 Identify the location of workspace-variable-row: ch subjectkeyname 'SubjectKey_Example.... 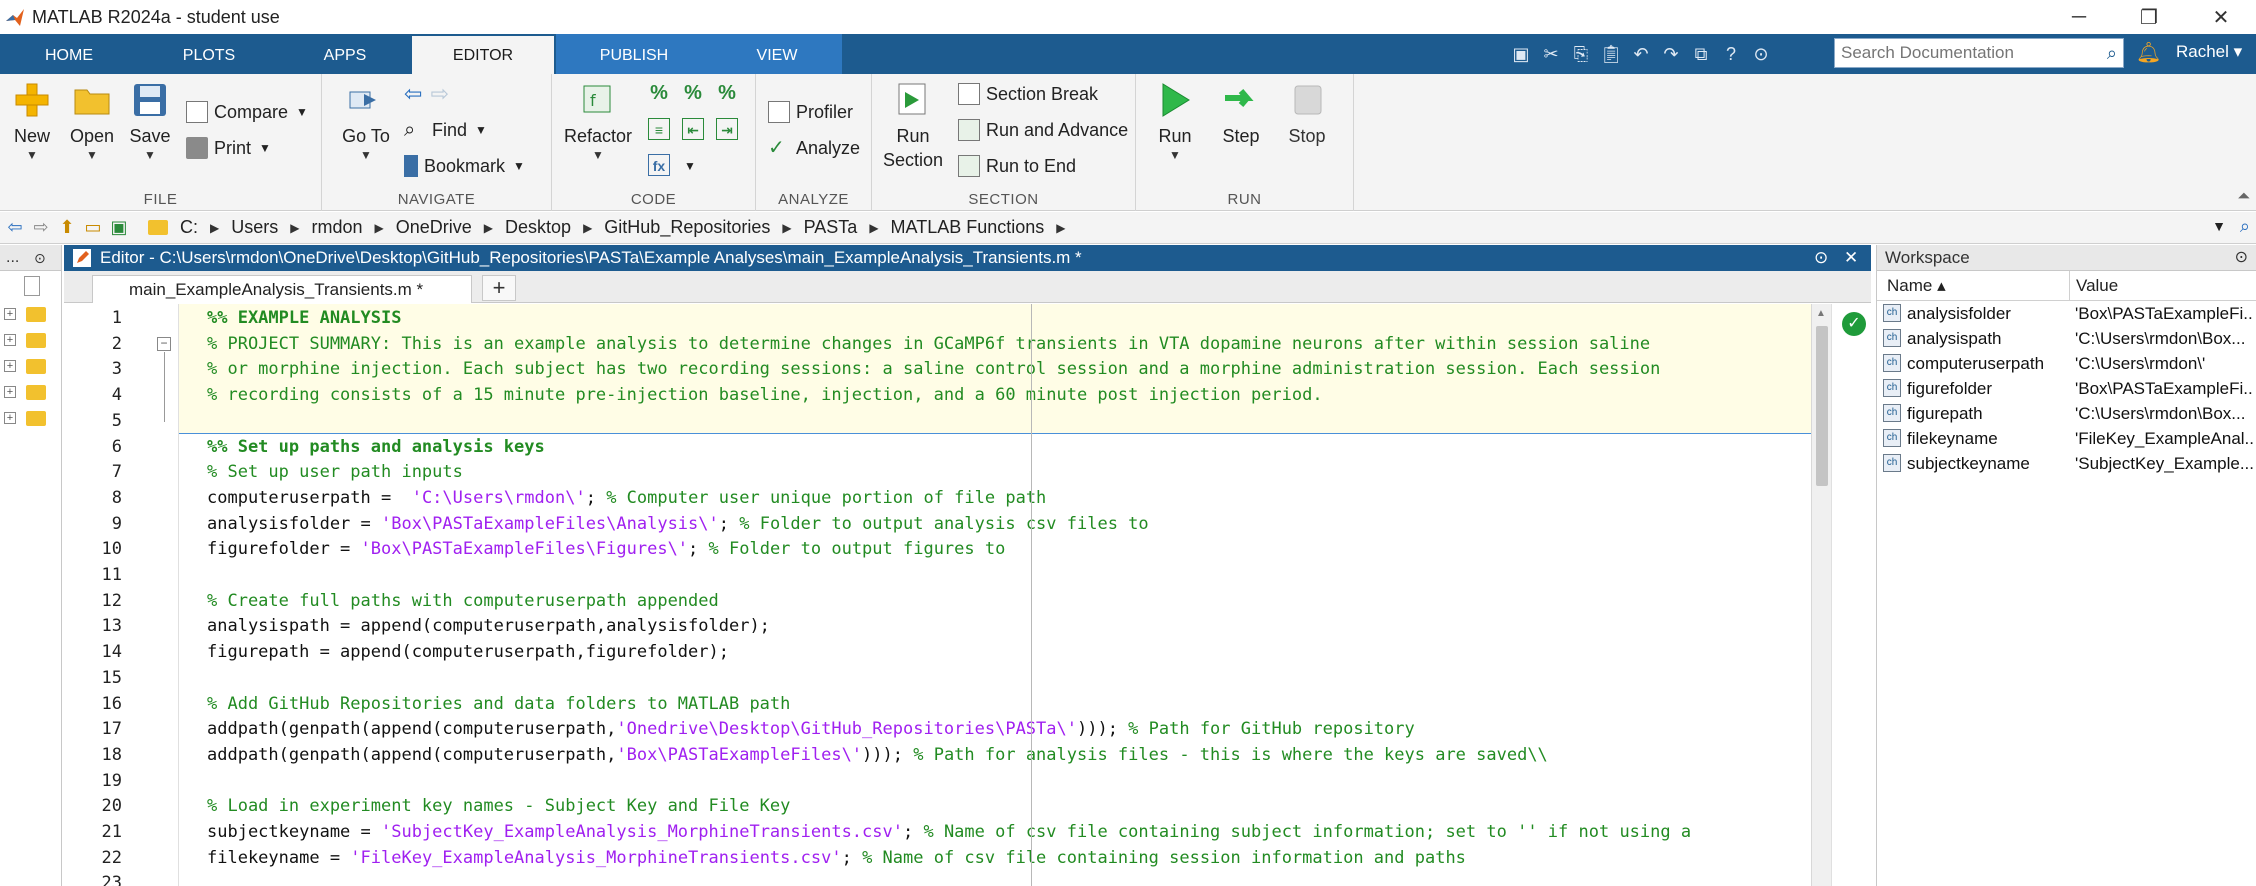
(2066, 463).